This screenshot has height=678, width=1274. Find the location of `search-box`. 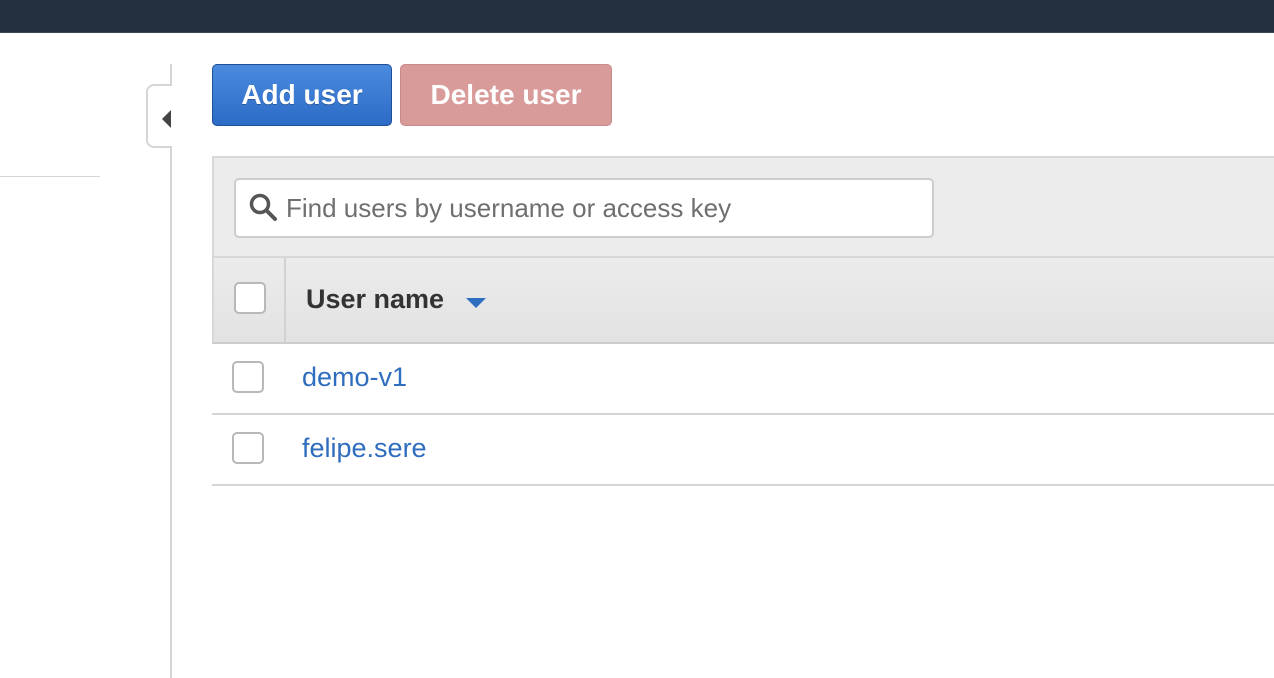

search-box is located at coordinates (584, 208).